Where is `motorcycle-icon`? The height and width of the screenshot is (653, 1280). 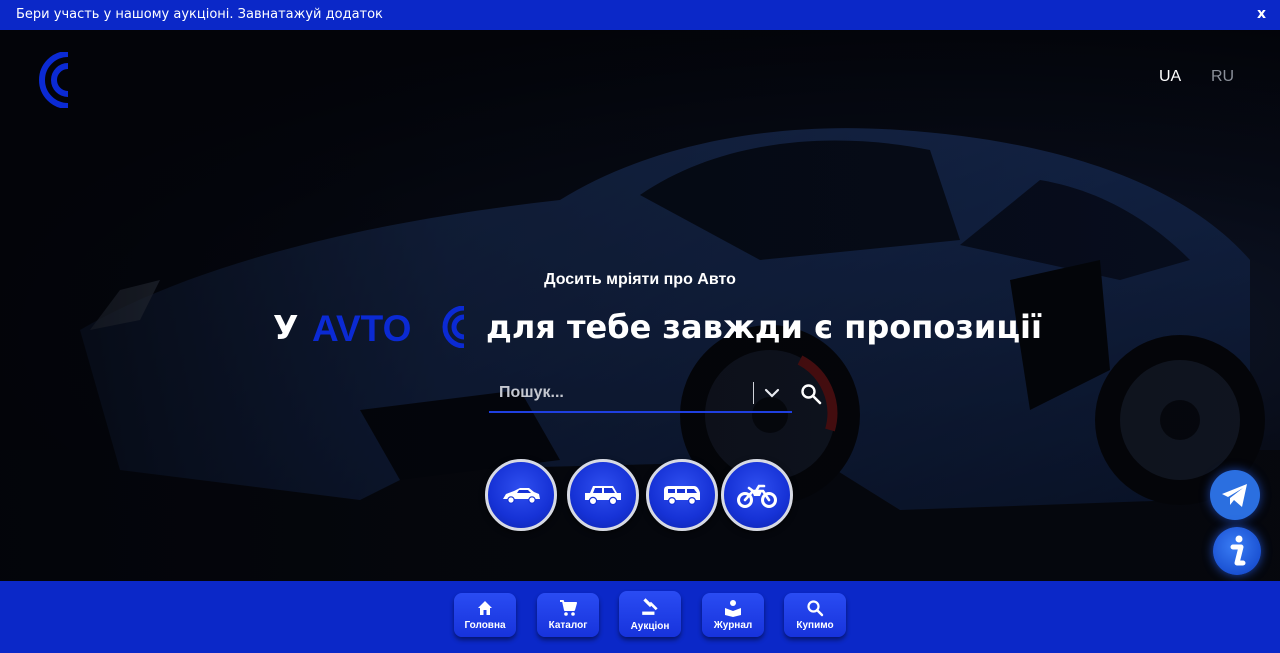 motorcycle-icon is located at coordinates (757, 496).